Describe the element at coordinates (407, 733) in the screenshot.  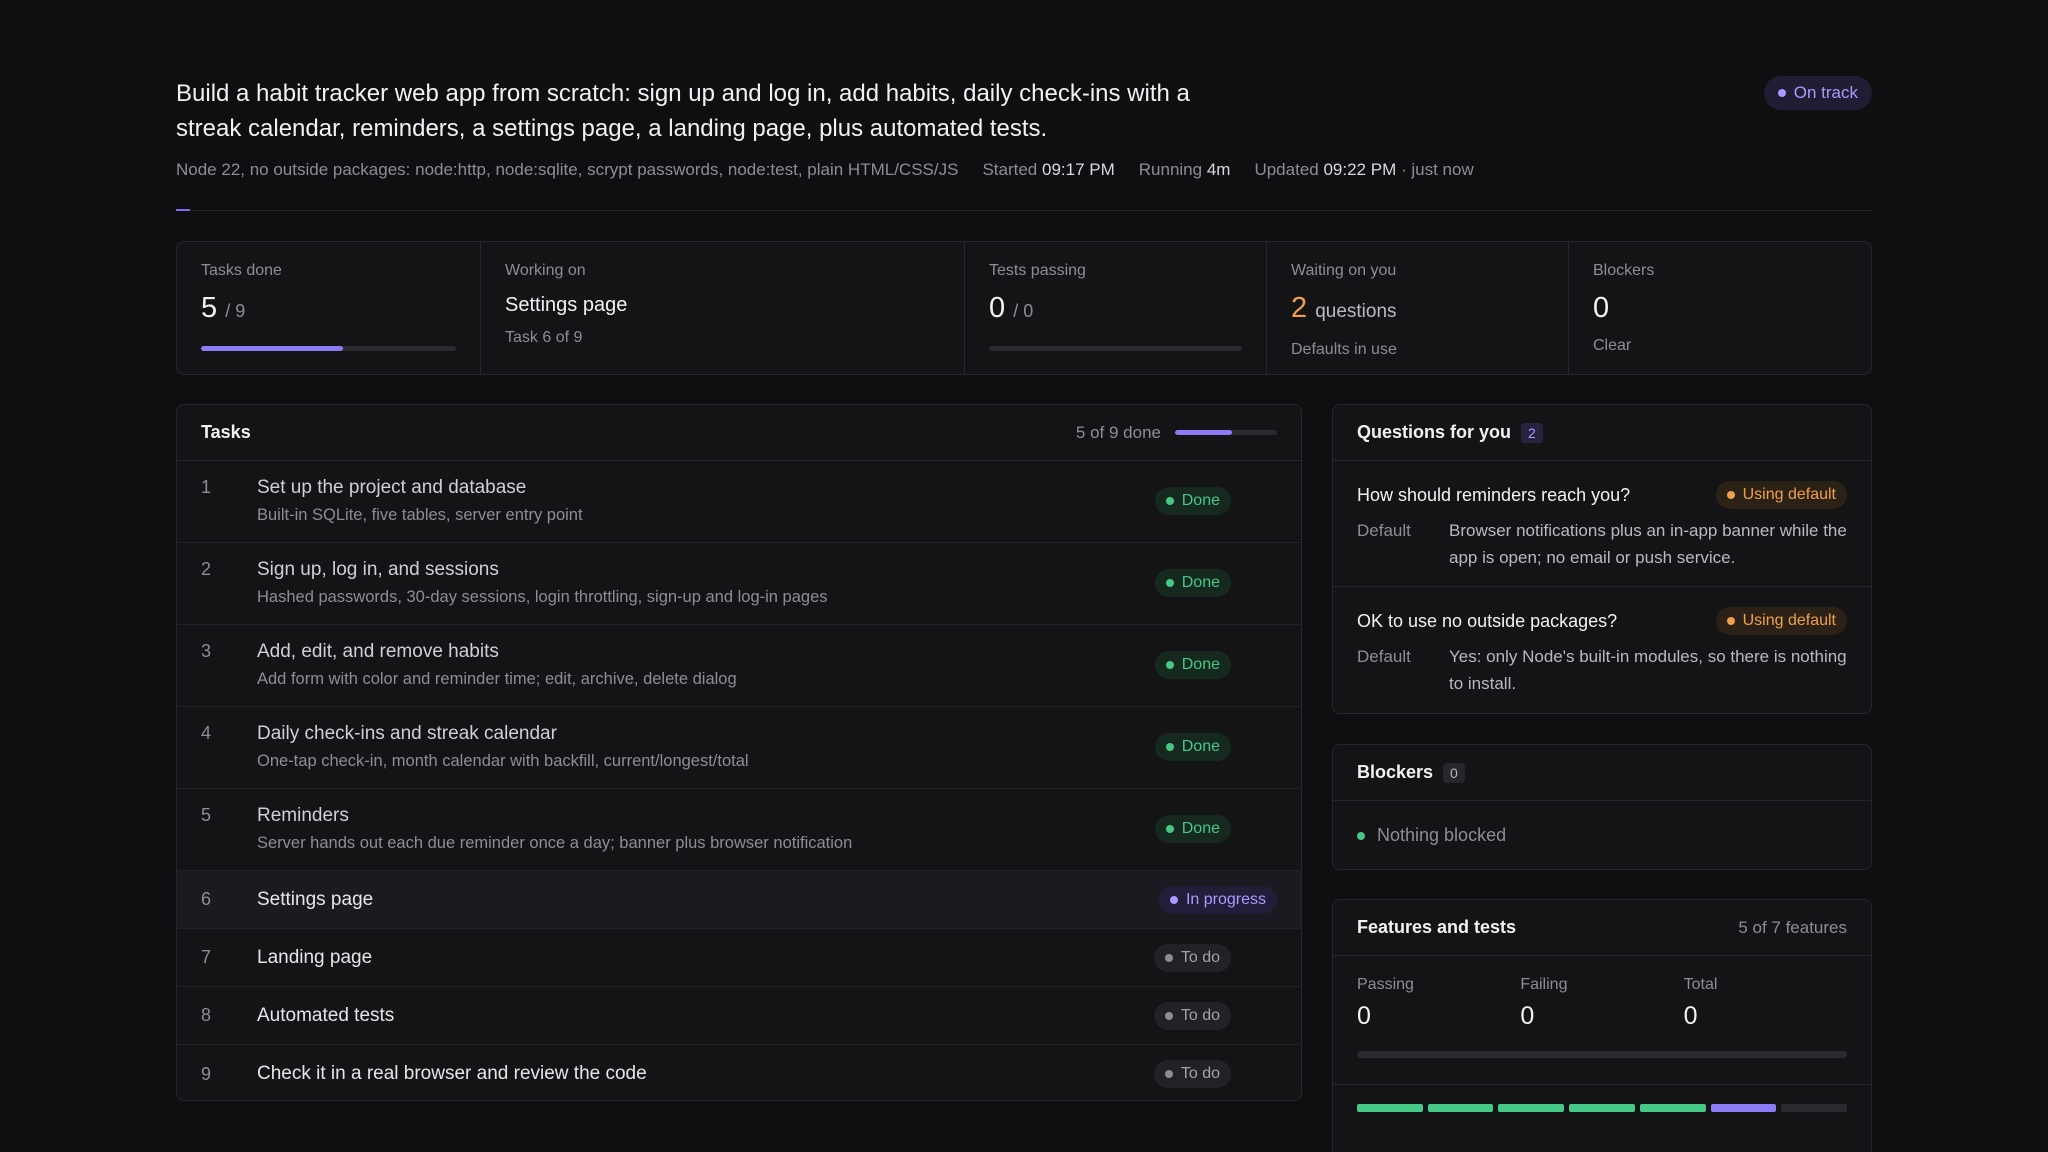
I see `task-name: Daily check-ins and streak calendar` at that location.